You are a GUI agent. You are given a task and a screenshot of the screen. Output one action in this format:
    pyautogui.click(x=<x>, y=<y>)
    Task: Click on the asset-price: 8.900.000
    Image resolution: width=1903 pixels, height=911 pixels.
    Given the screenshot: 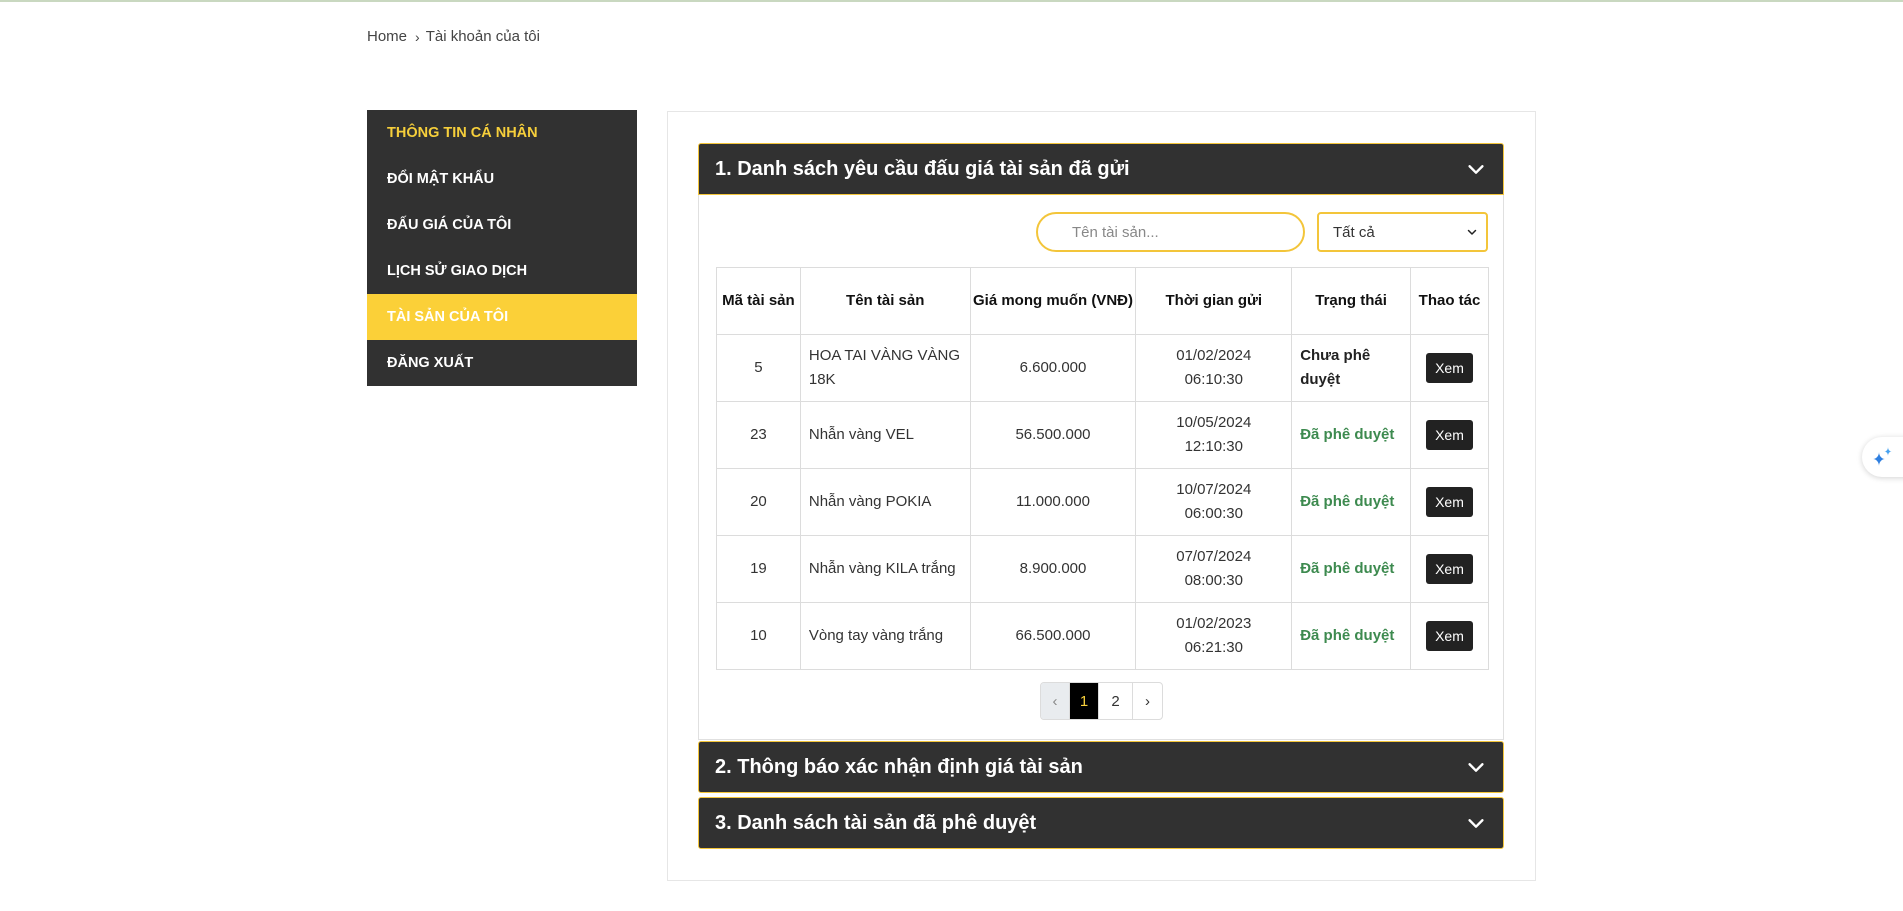 What is the action you would take?
    pyautogui.click(x=1053, y=569)
    